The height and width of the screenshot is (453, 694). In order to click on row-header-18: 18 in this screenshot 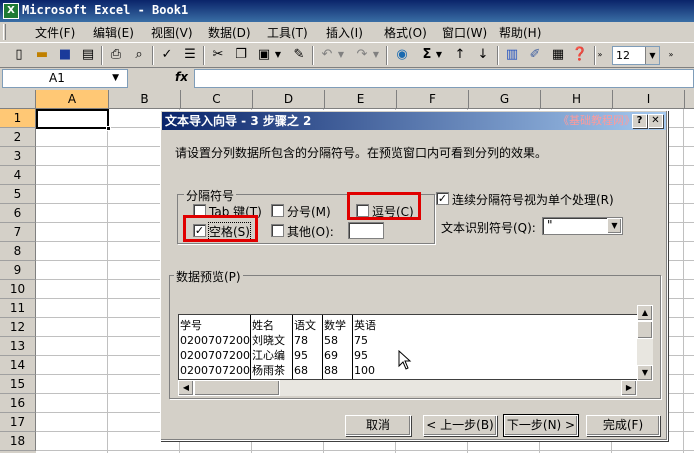, I will do `click(18, 441)`.